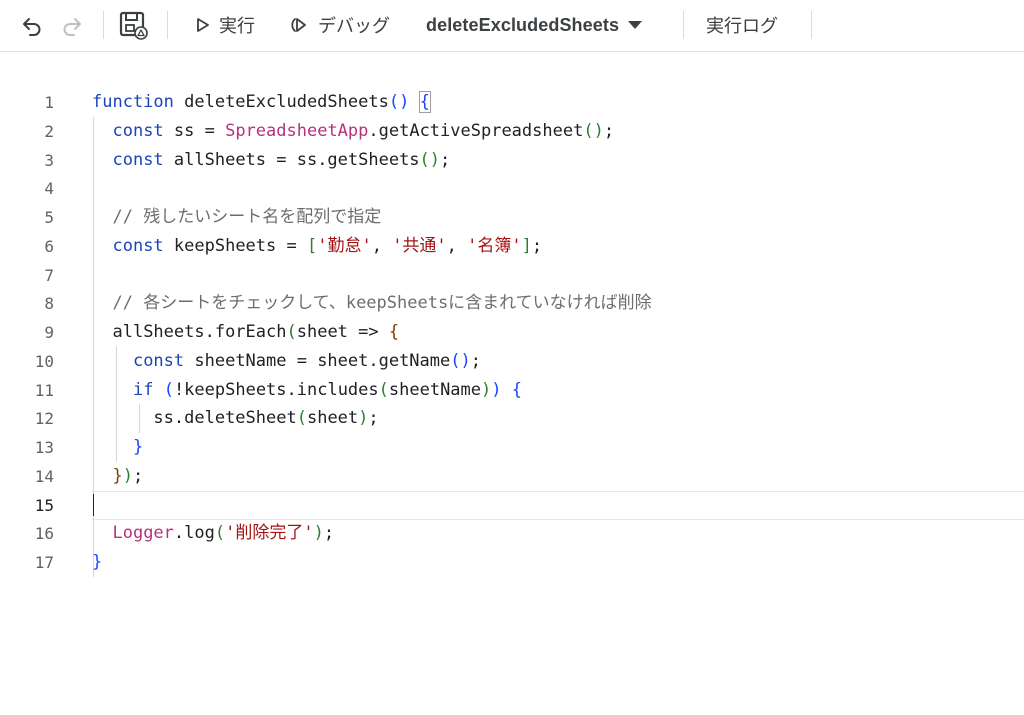 The width and height of the screenshot is (1024, 715). What do you see at coordinates (247, 217) in the screenshot?
I see `code-token: // 残したいシート名を配列で指定` at bounding box center [247, 217].